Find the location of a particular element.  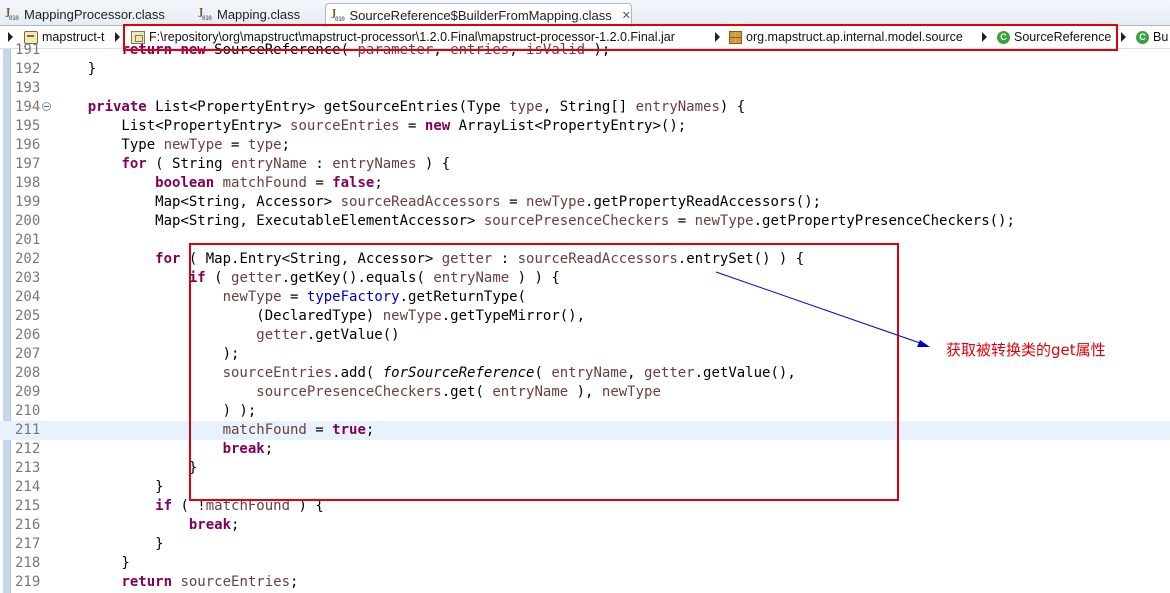

code-line: 216 break; is located at coordinates (127, 525).